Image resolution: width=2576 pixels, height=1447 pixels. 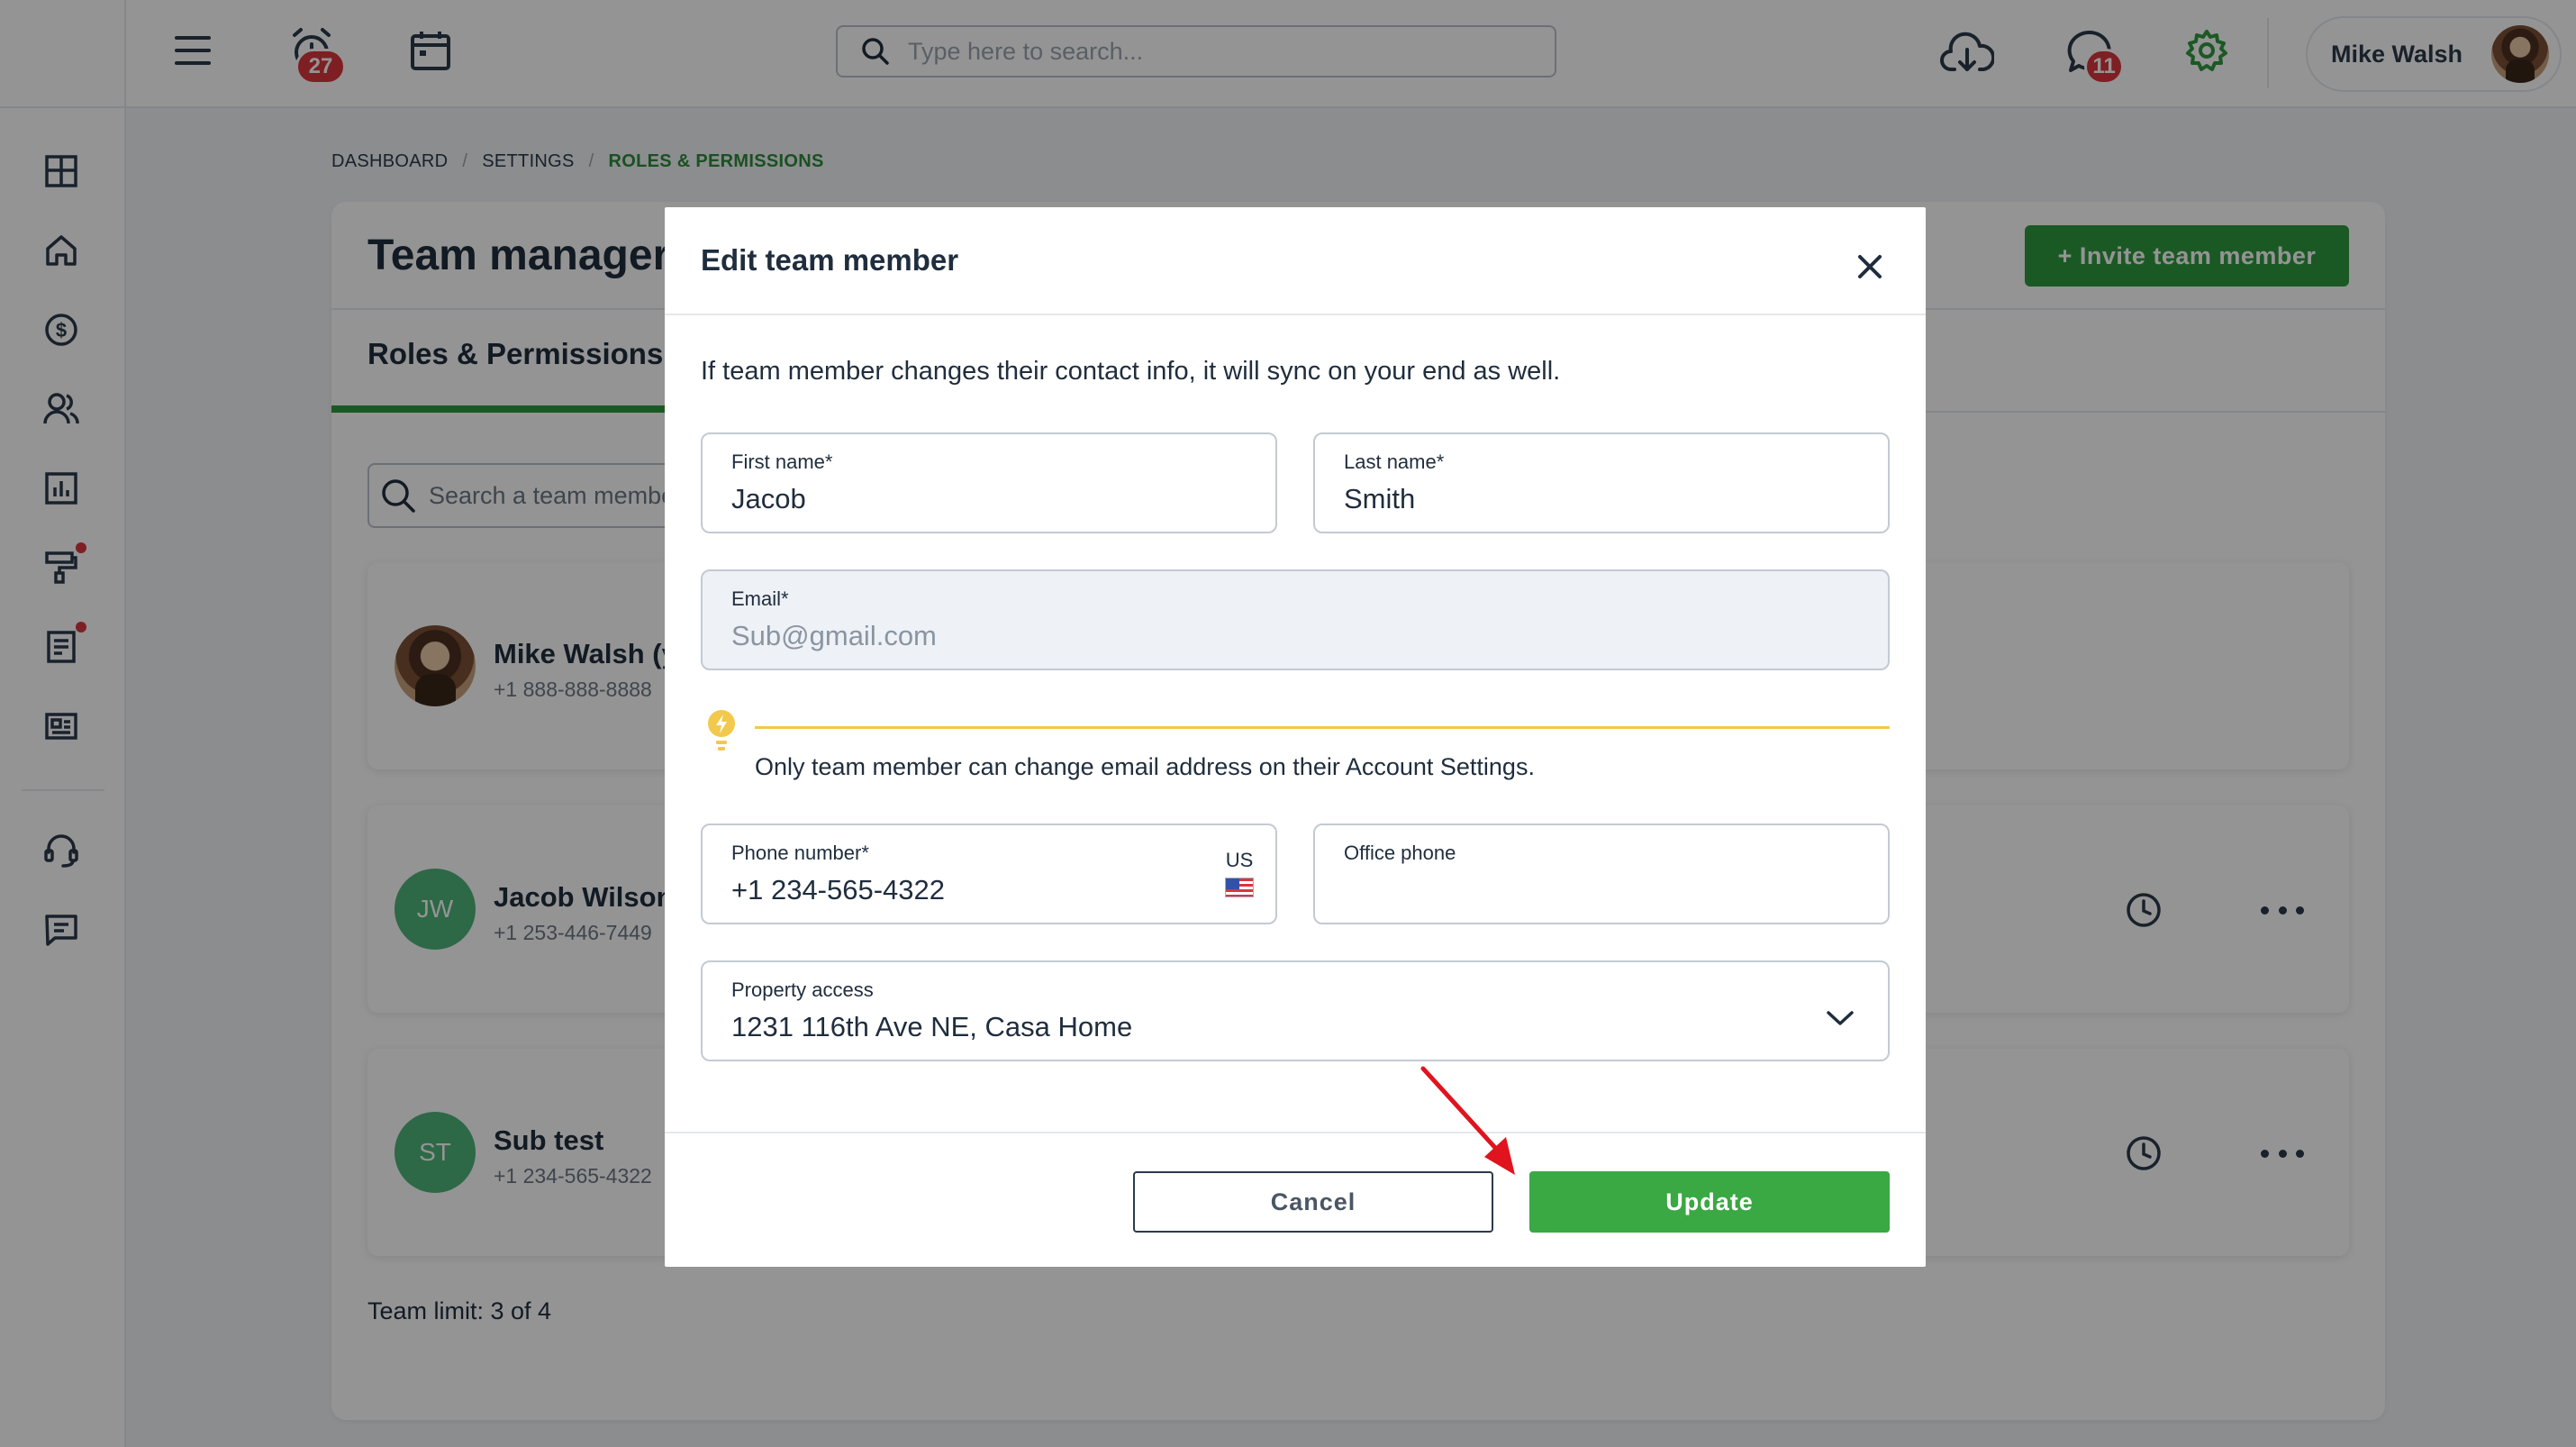 I want to click on us-flag-icon, so click(x=1239, y=887).